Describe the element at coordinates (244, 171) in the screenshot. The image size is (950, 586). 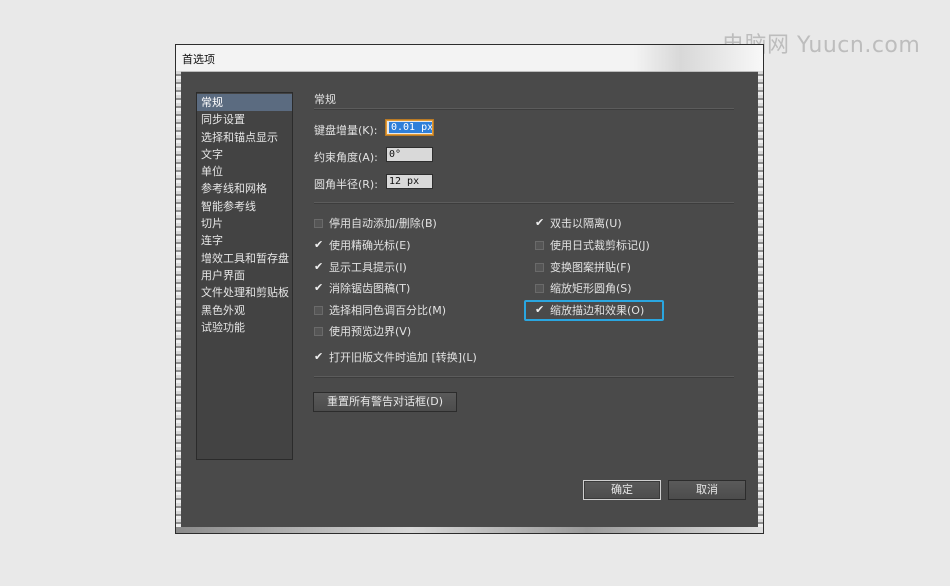
I see `sidebar-item-units: 单位` at that location.